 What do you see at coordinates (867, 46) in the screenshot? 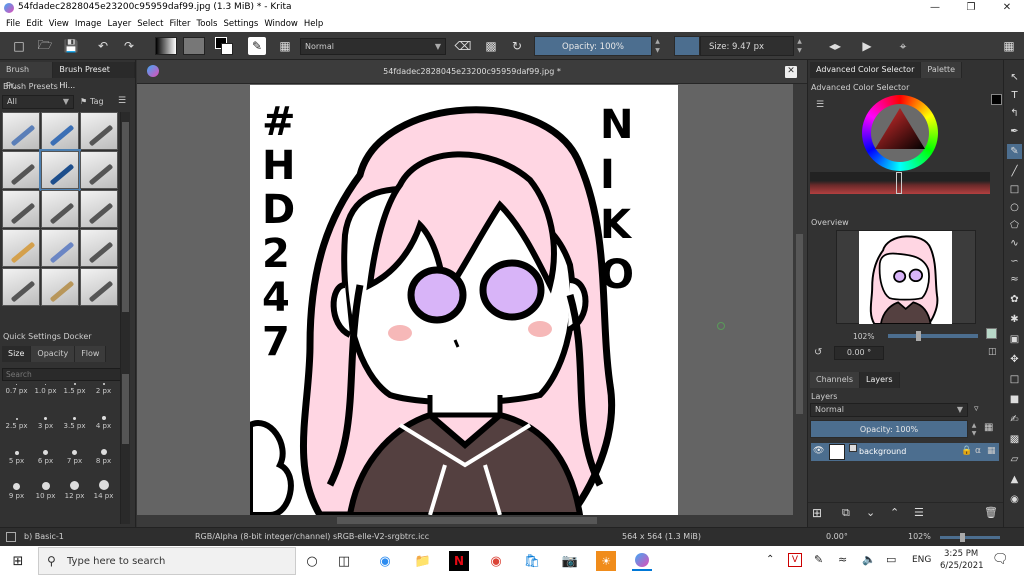
I see `mirror-vertical-icon: ▶` at bounding box center [867, 46].